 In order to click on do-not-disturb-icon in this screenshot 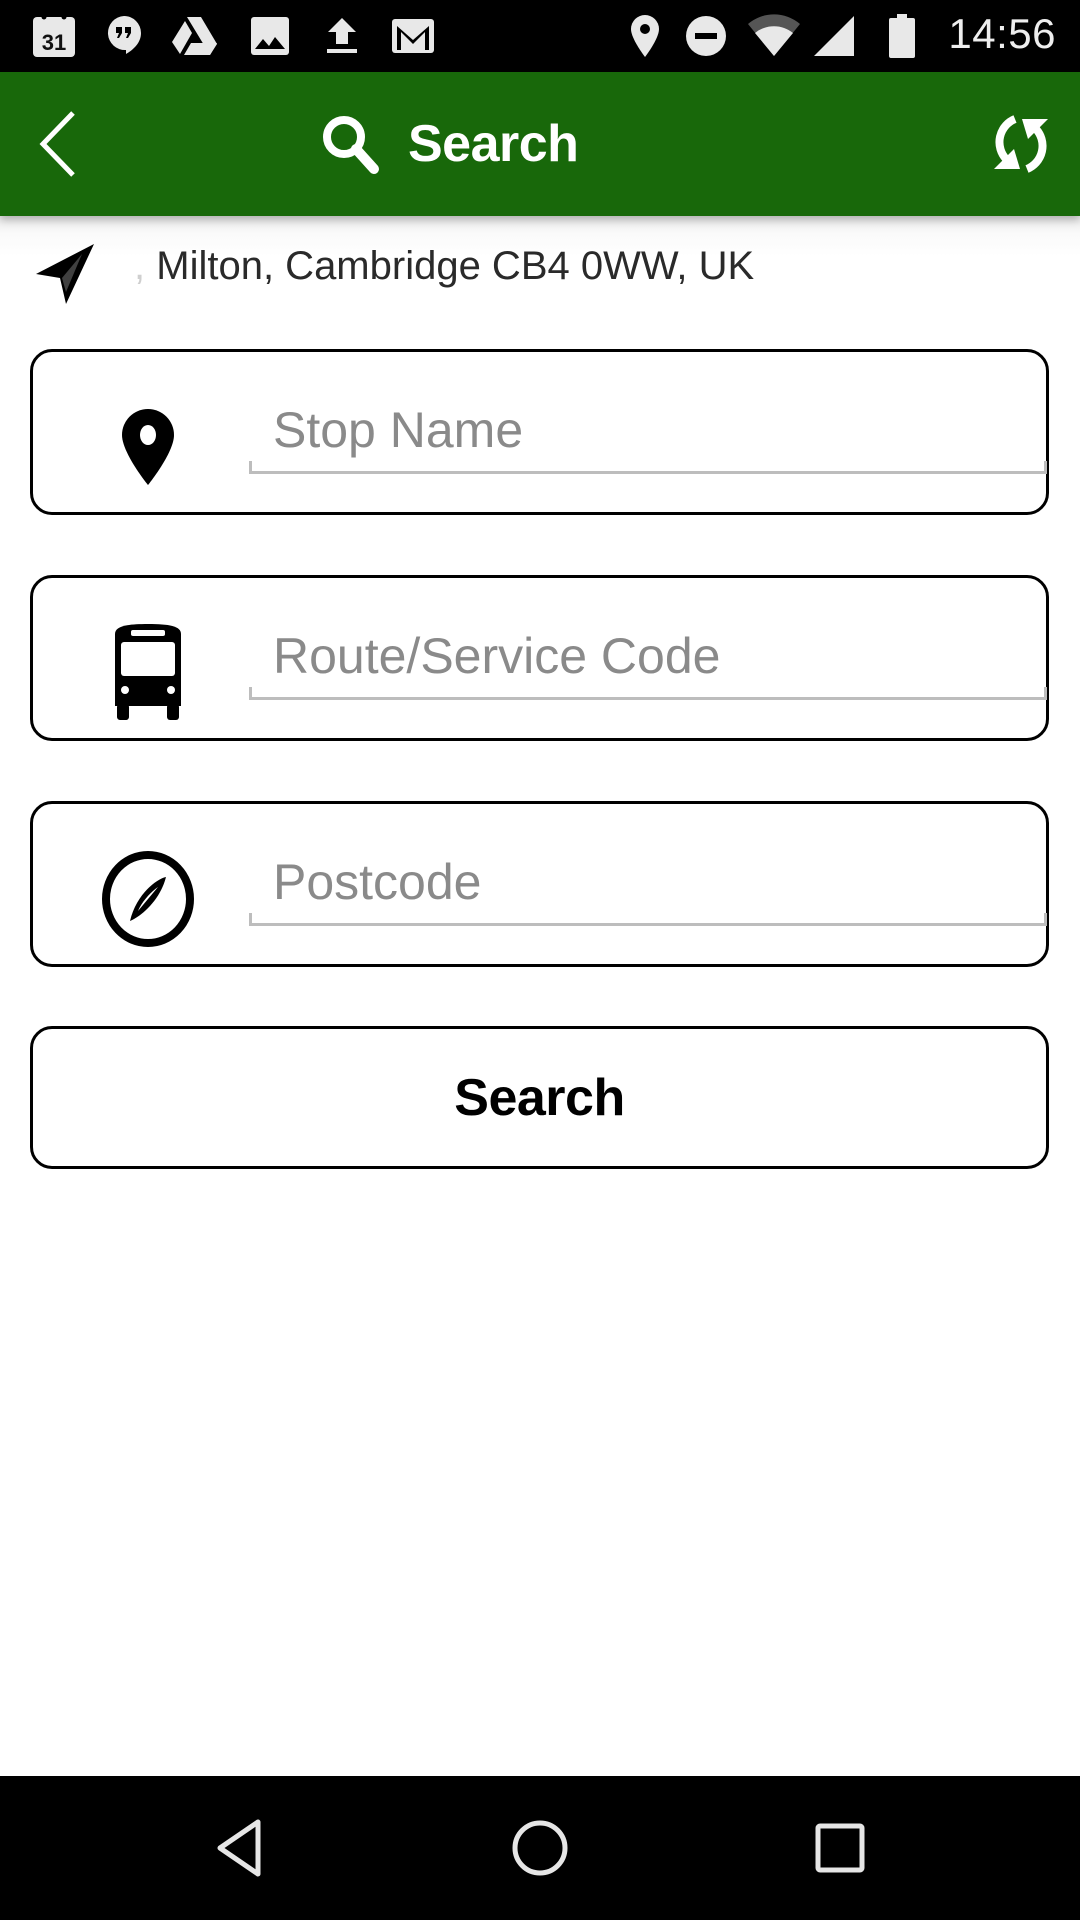, I will do `click(706, 36)`.